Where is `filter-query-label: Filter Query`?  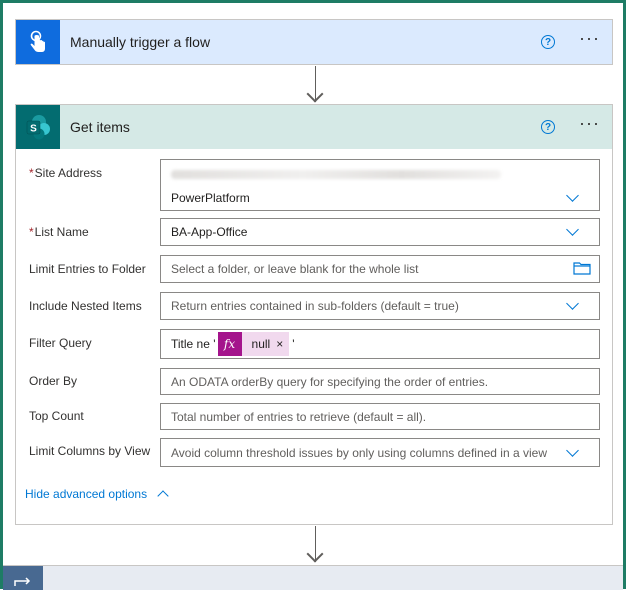
filter-query-label: Filter Query is located at coordinates (60, 343).